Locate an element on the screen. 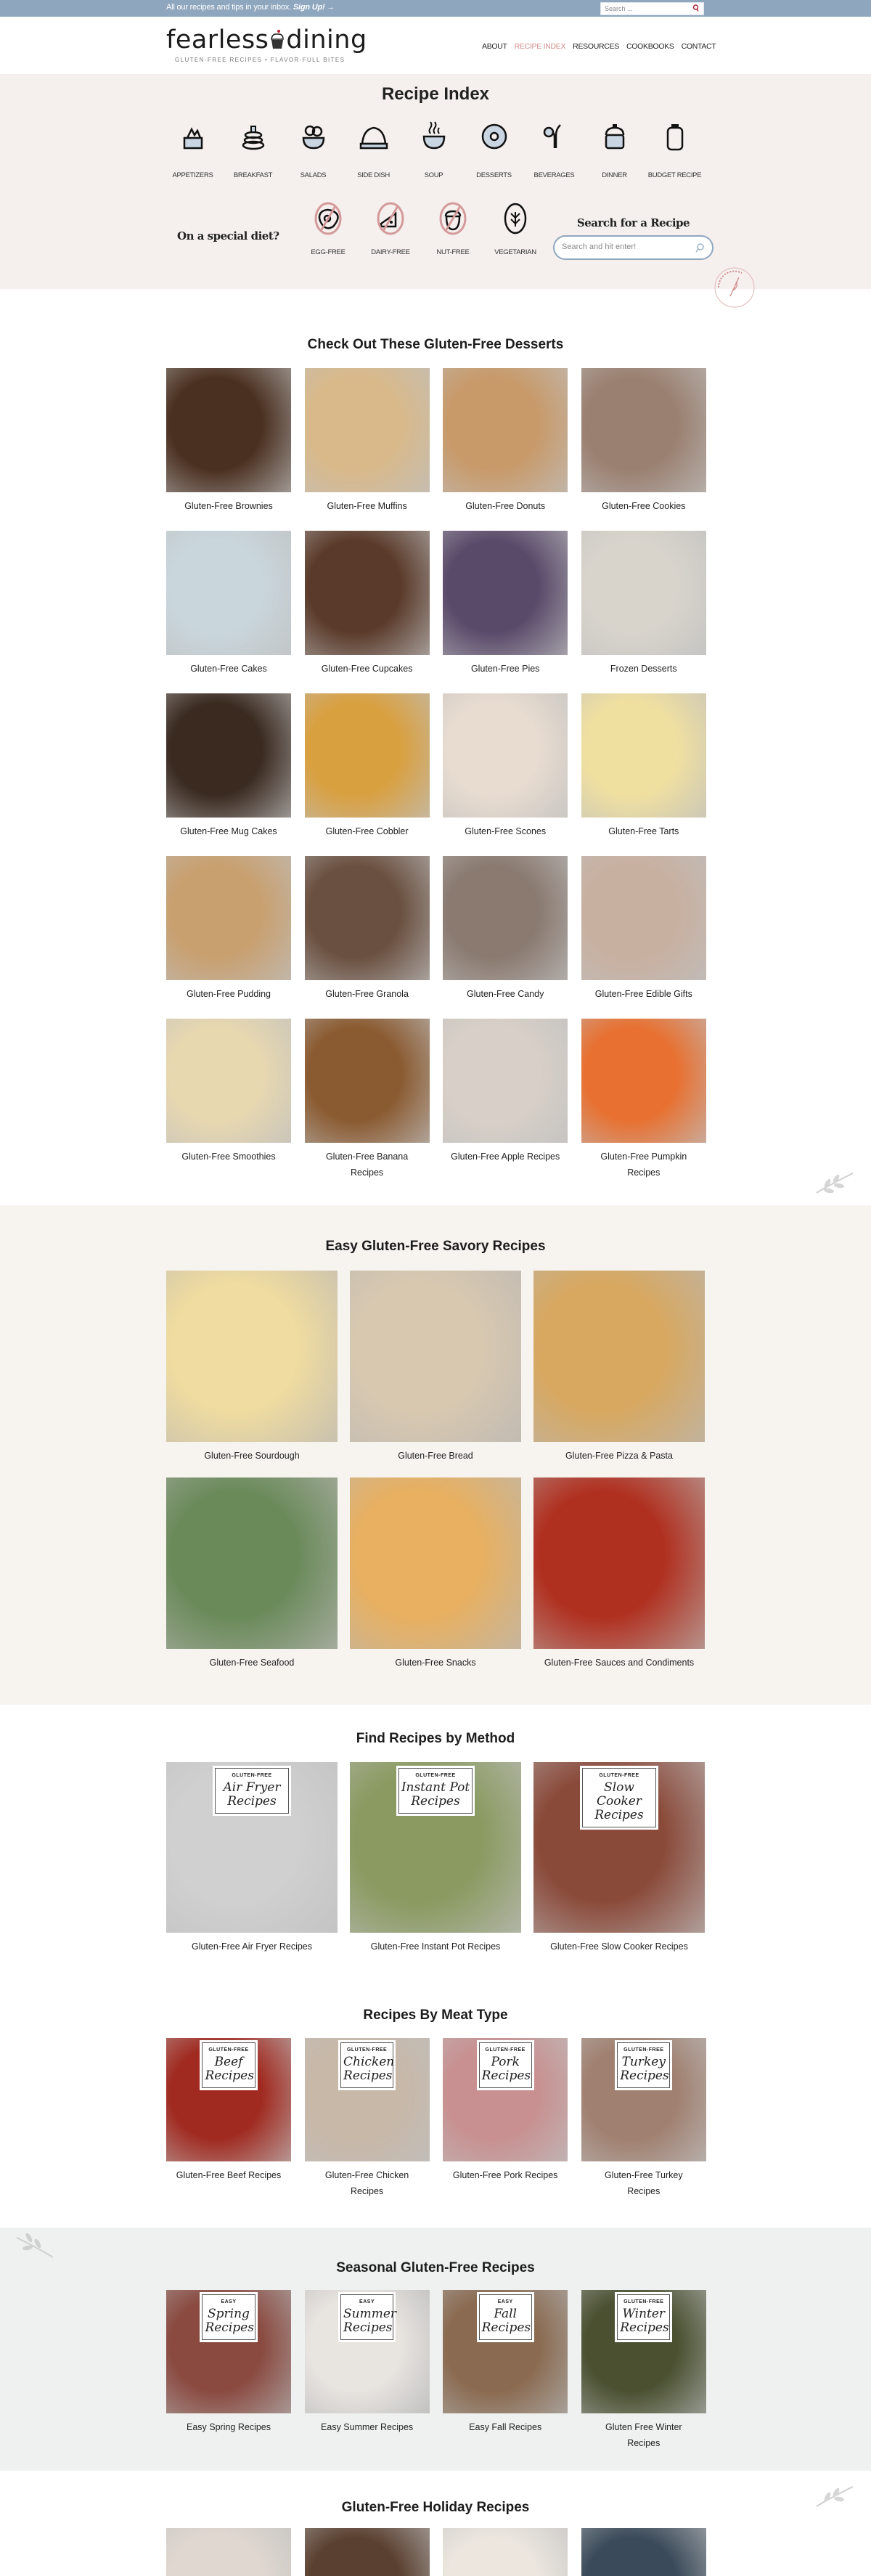 The width and height of the screenshot is (871, 2576). recipe-label: Gluten-Free Granola is located at coordinates (367, 994).